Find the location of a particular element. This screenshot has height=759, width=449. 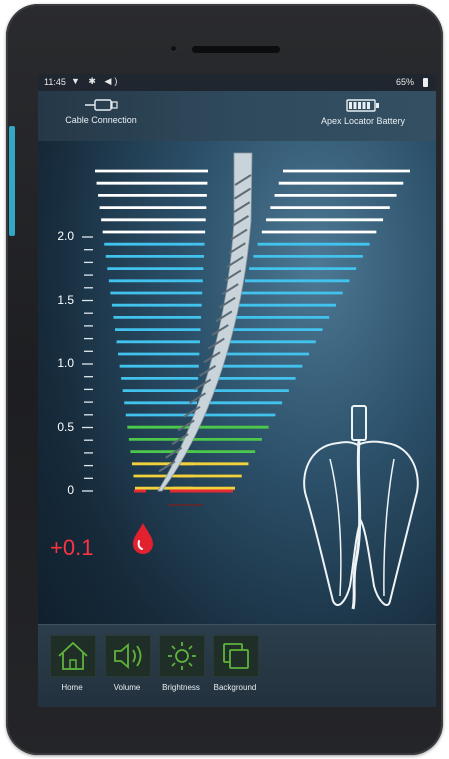

cable-connection-label: Cable Connection is located at coordinates (101, 120).